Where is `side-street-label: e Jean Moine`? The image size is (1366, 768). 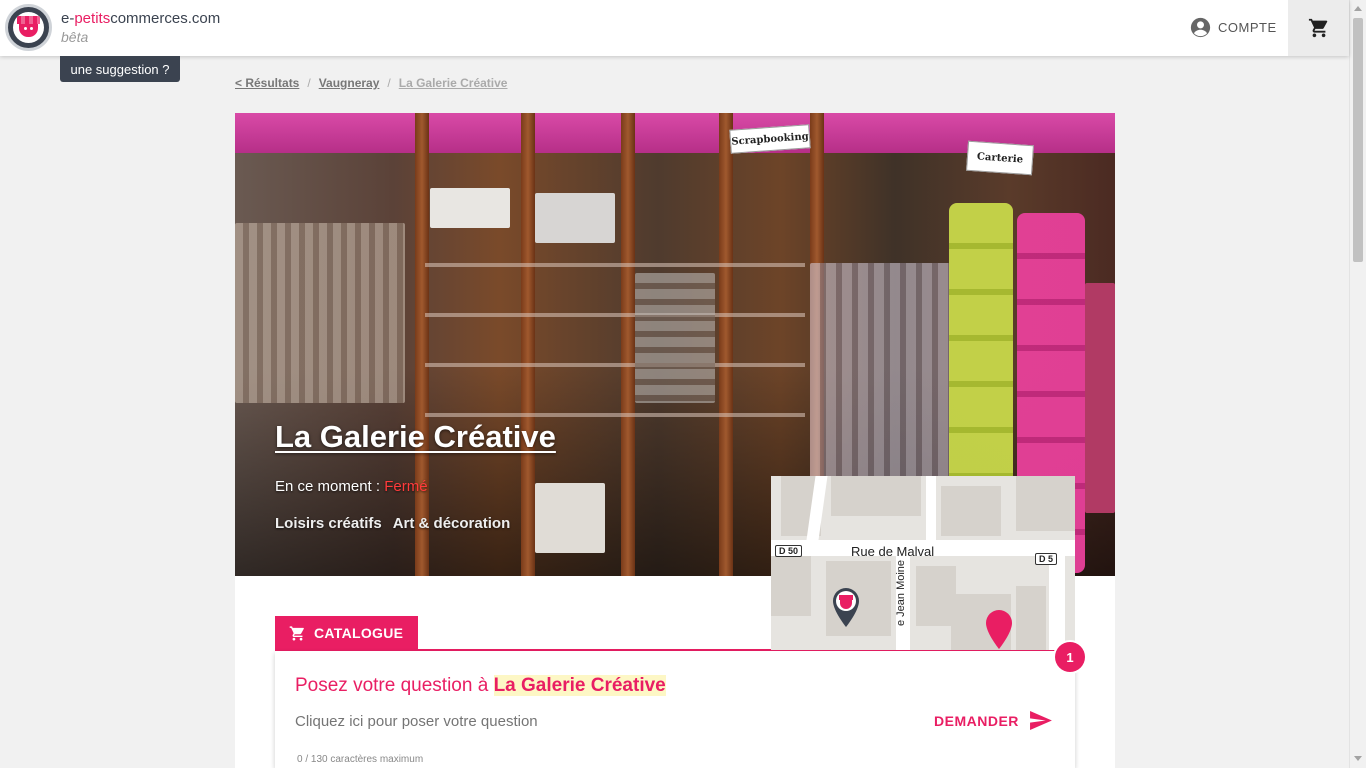
side-street-label: e Jean Moine is located at coordinates (901, 592).